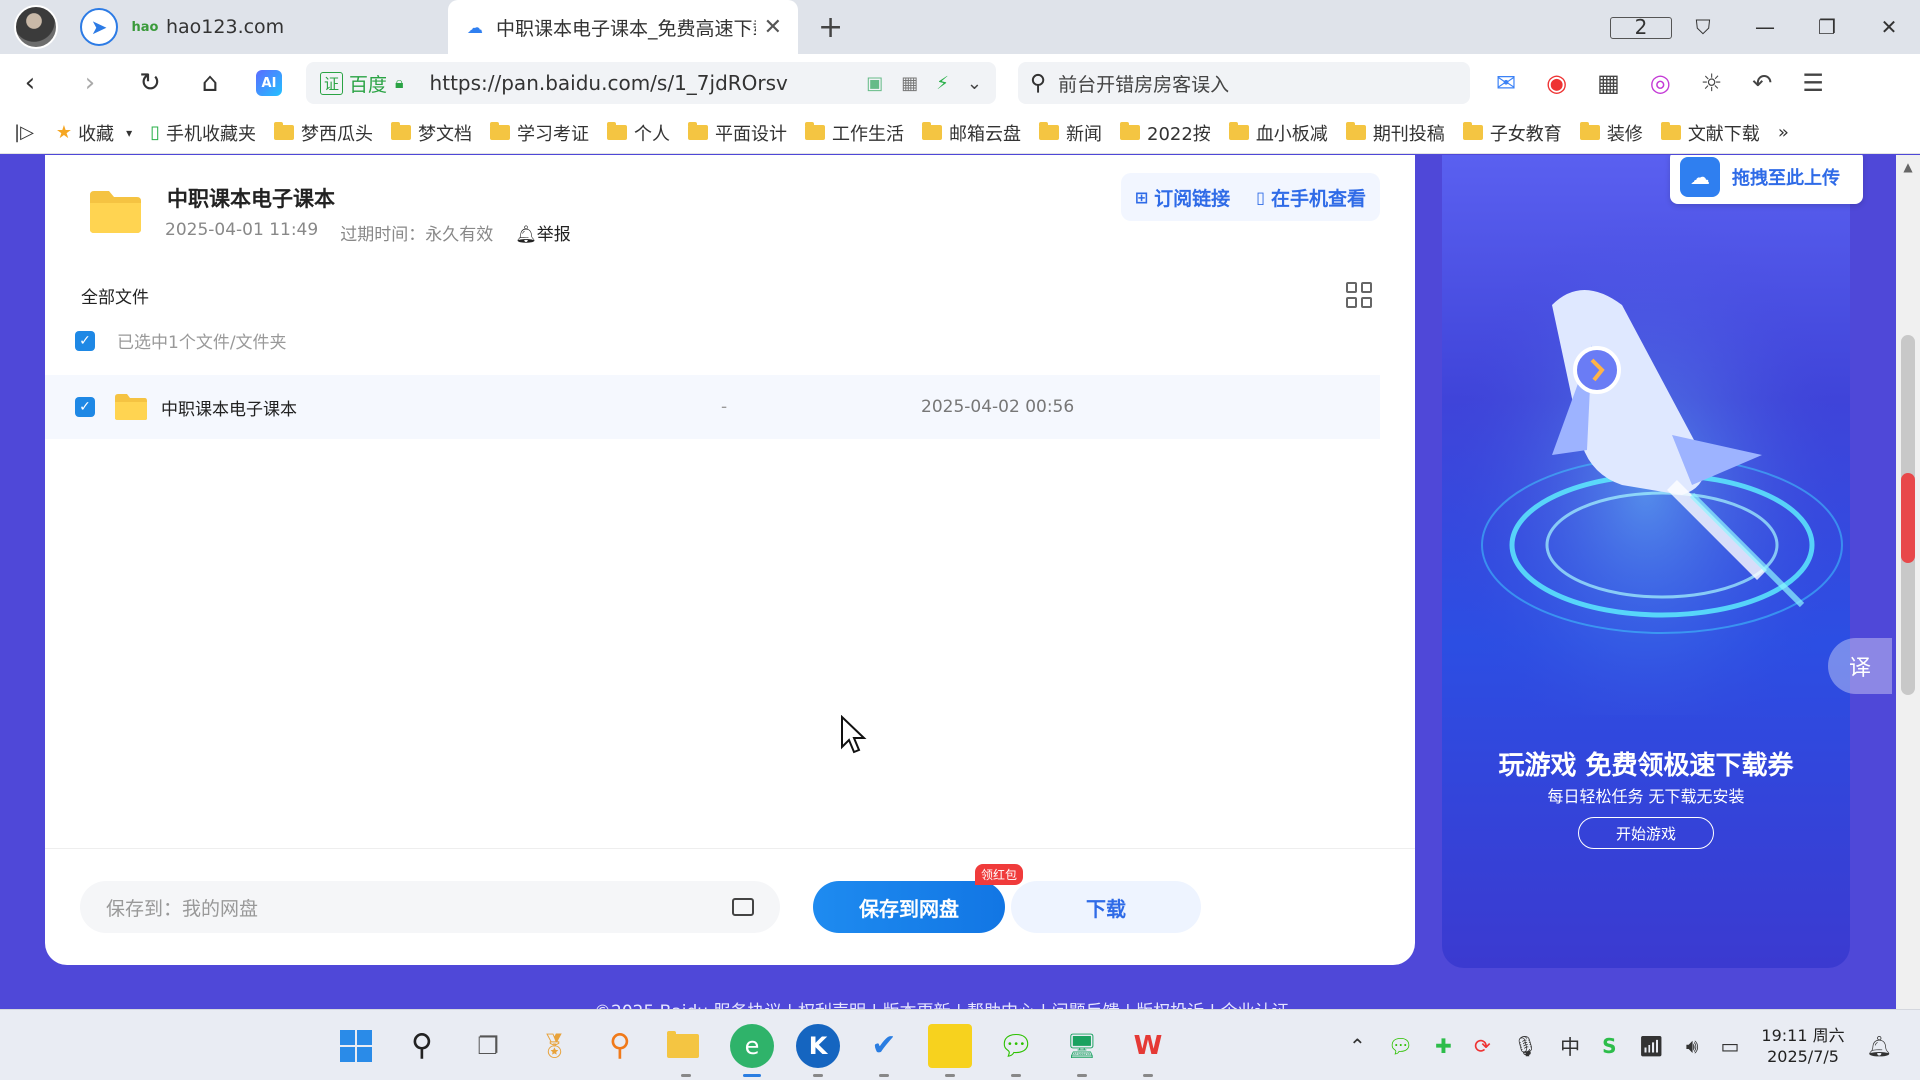 This screenshot has width=1920, height=1080. Describe the element at coordinates (1148, 1050) in the screenshot. I see `wps-icon: W` at that location.